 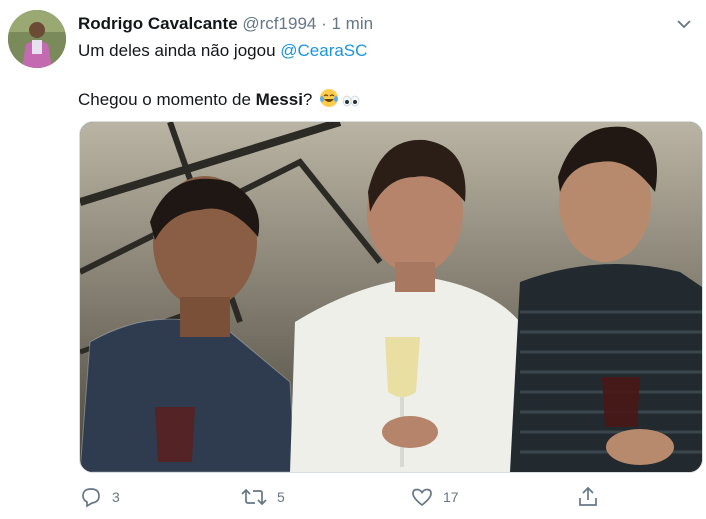 What do you see at coordinates (329, 100) in the screenshot?
I see `tears-of-joy-emoji` at bounding box center [329, 100].